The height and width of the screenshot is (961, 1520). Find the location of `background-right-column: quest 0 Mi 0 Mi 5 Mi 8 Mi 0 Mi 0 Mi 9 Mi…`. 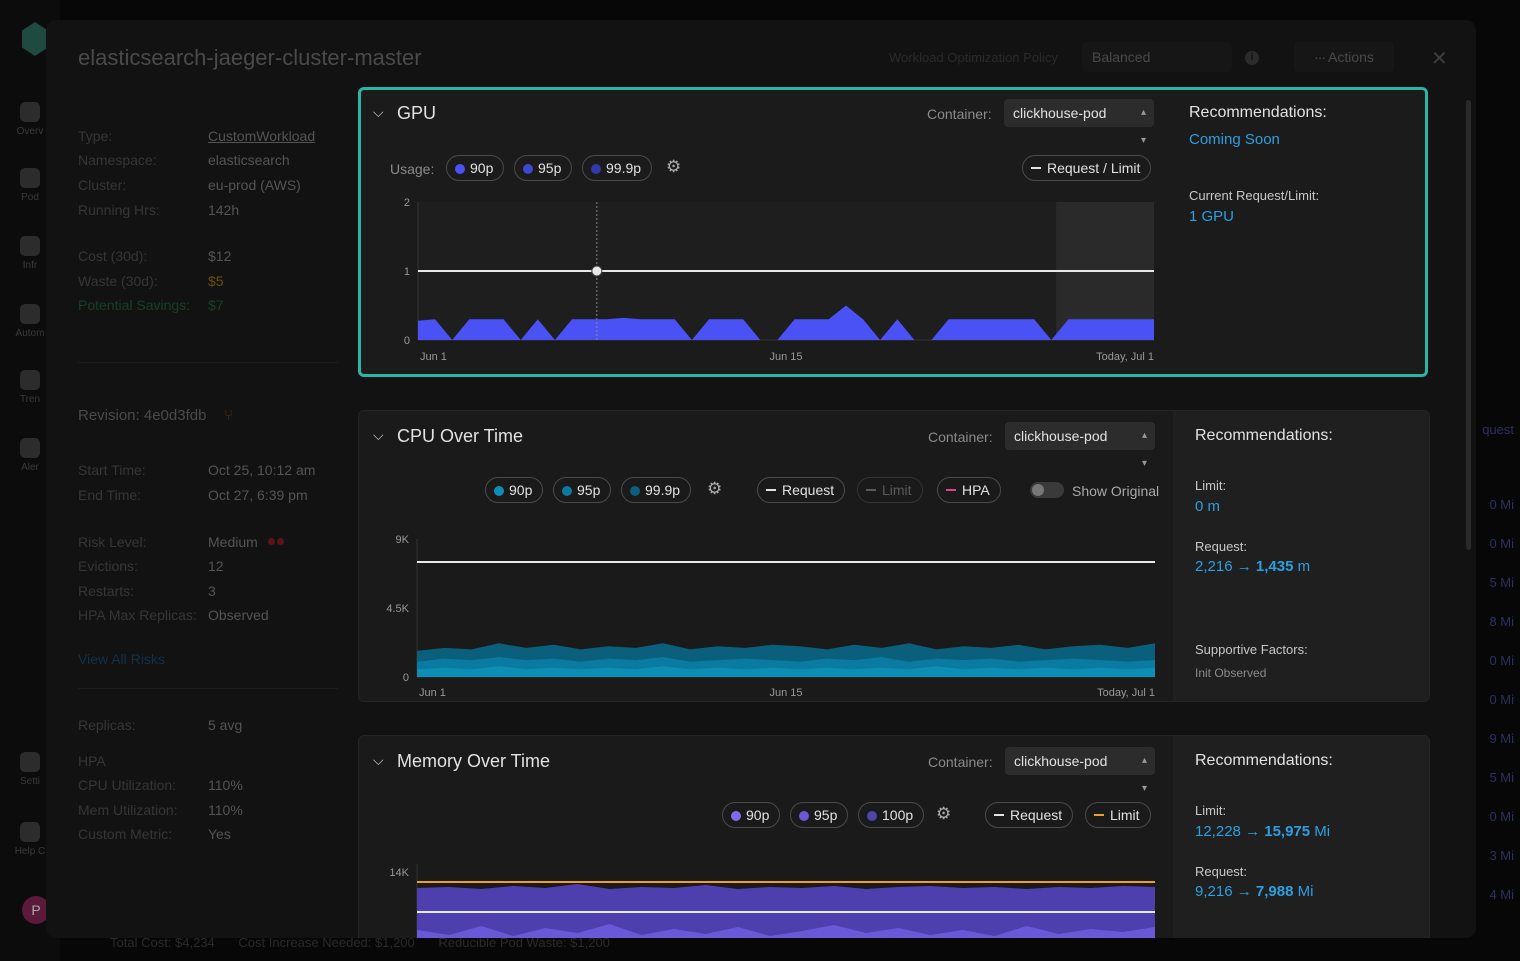

background-right-column: quest 0 Mi 0 Mi 5 Mi 8 Mi 0 Mi 0 Mi 9 Mi… is located at coordinates (1497, 480).